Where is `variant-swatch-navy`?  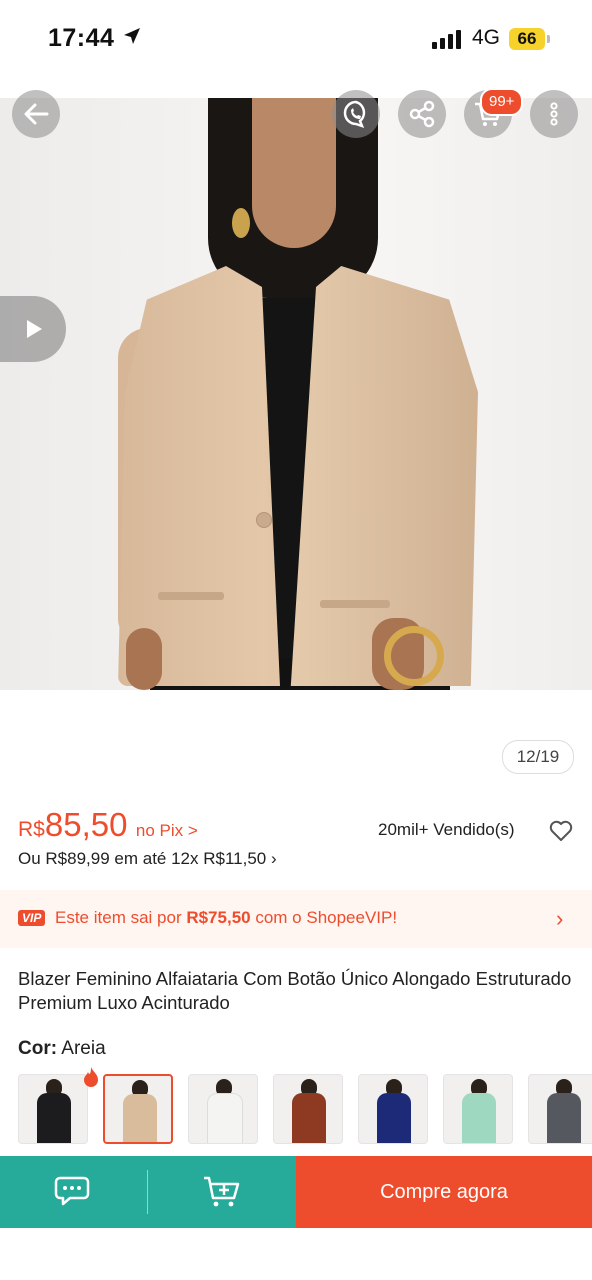 variant-swatch-navy is located at coordinates (393, 1109).